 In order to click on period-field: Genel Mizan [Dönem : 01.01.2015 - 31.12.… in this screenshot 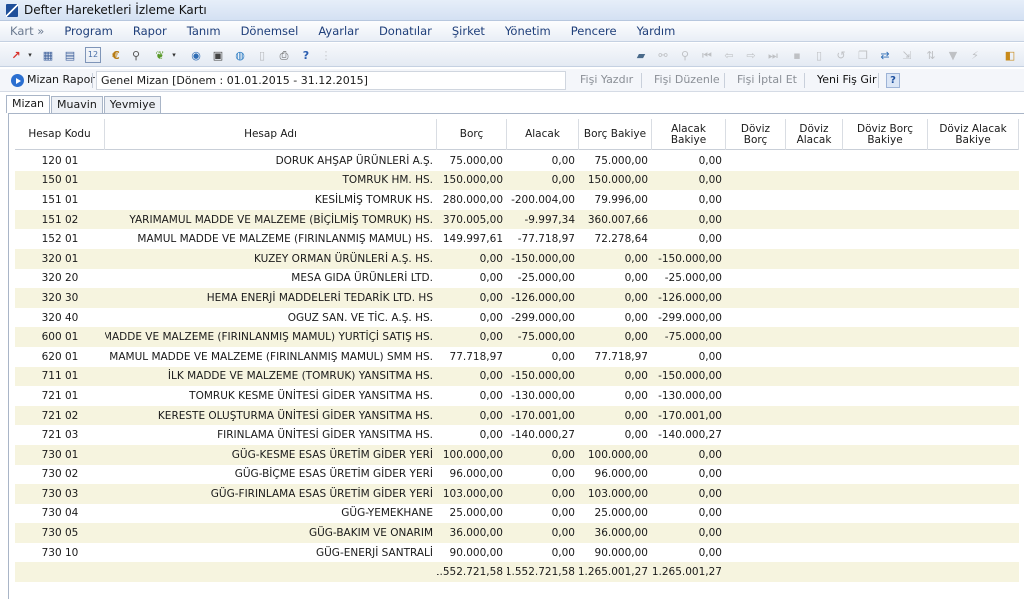, I will do `click(331, 80)`.